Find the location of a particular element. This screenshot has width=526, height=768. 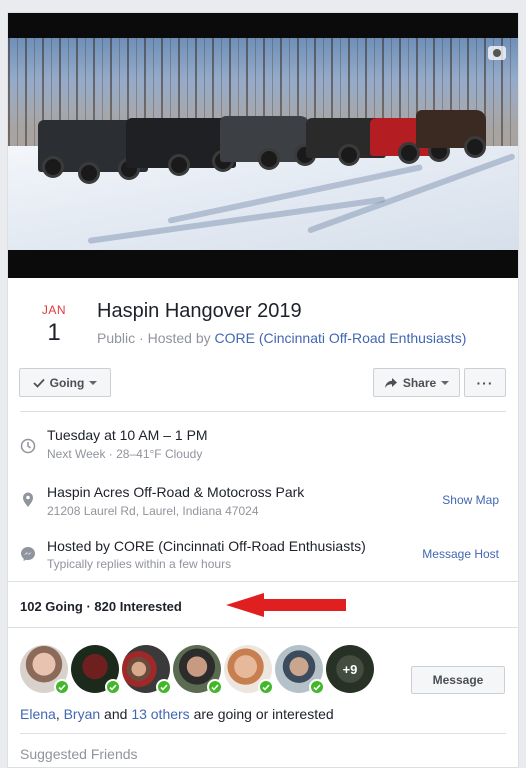

camera-icon is located at coordinates (497, 53).